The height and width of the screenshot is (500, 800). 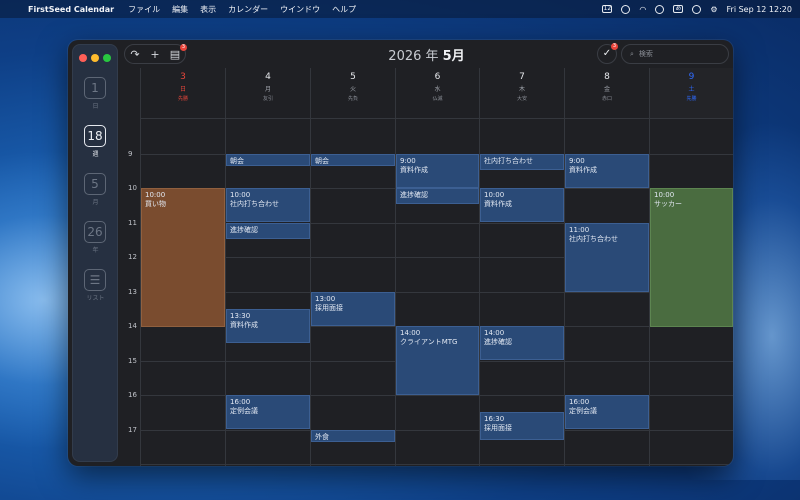 I want to click on event-block: 11:00 社内打ち合わせ, so click(x=607, y=257).